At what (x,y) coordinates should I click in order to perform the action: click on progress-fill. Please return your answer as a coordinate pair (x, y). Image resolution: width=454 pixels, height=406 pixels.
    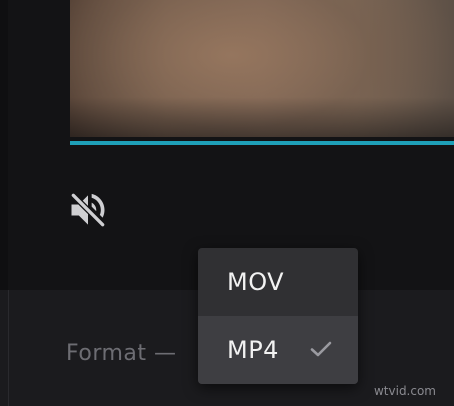
    Looking at the image, I should click on (262, 143).